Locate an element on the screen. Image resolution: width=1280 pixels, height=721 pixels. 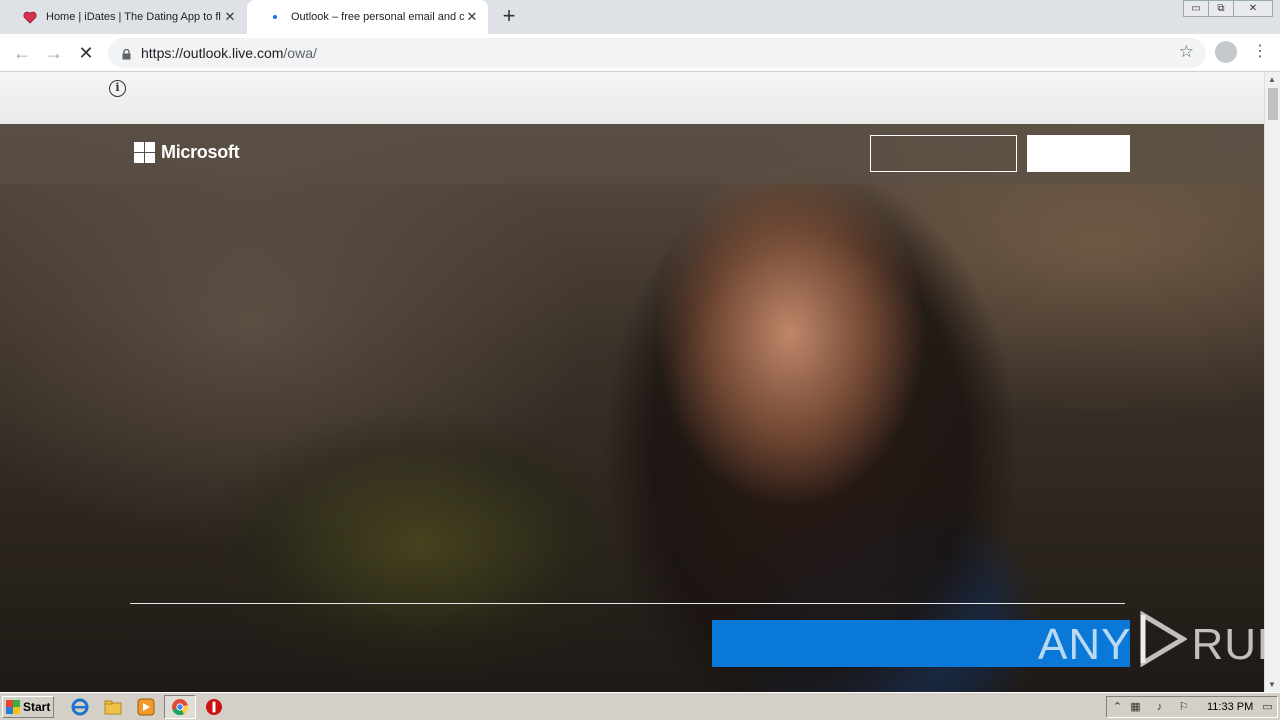
internet-explorer-icon is located at coordinates (80, 707).